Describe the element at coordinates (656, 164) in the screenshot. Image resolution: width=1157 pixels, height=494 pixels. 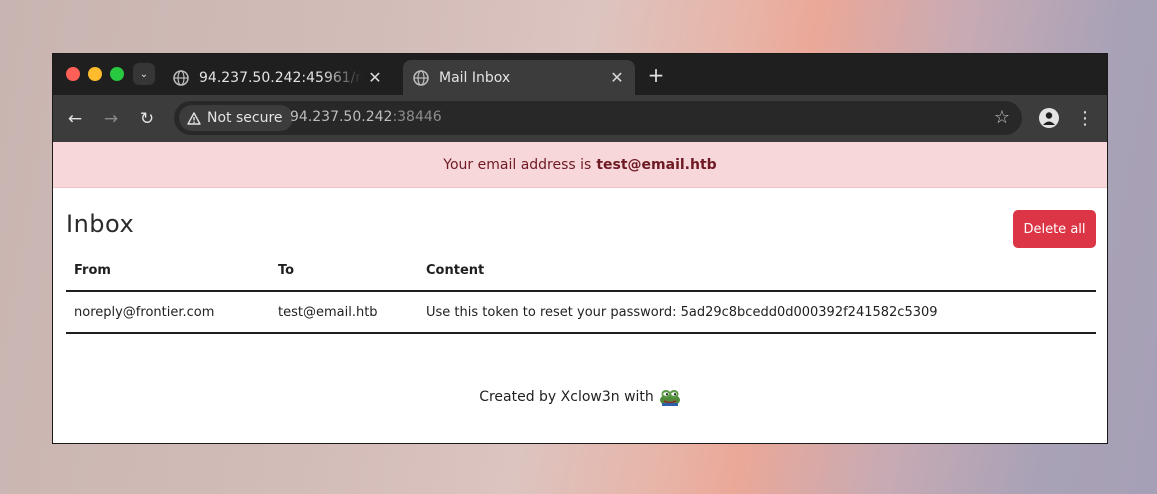
I see `alert-email: test@email.htb` at that location.